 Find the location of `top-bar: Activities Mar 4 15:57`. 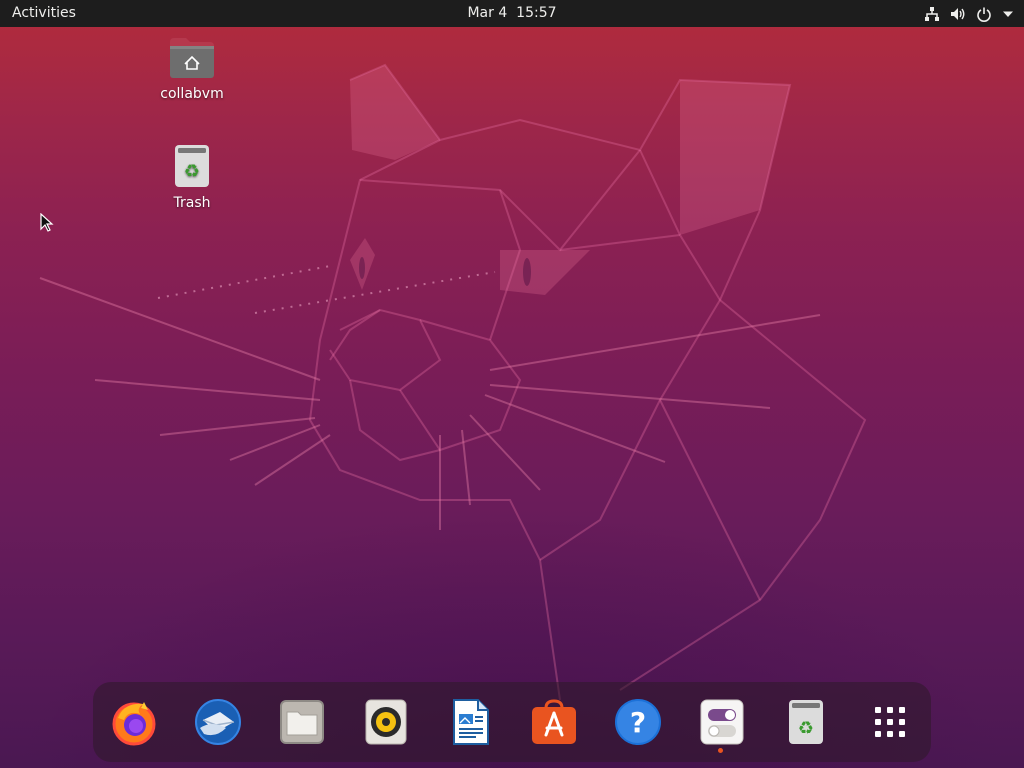

top-bar: Activities Mar 4 15:57 is located at coordinates (512, 13).